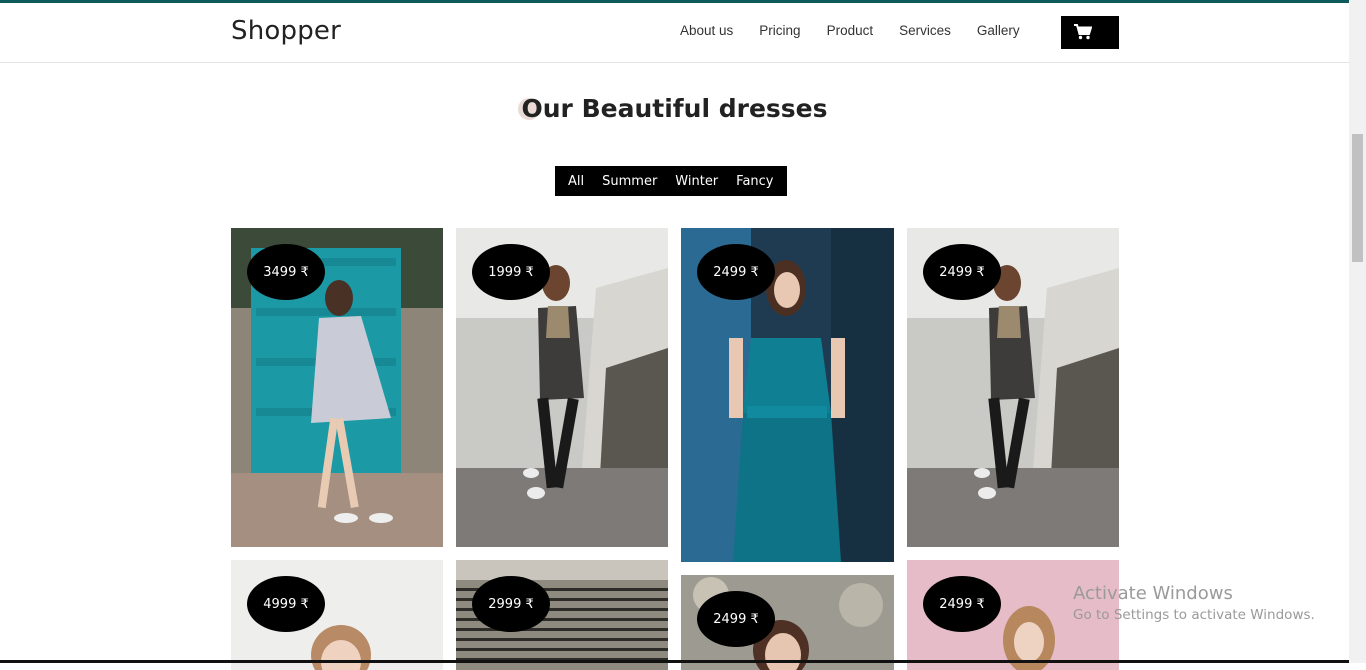 The width and height of the screenshot is (1366, 670). I want to click on section-title-container: Our Beautiful dresses, so click(674, 108).